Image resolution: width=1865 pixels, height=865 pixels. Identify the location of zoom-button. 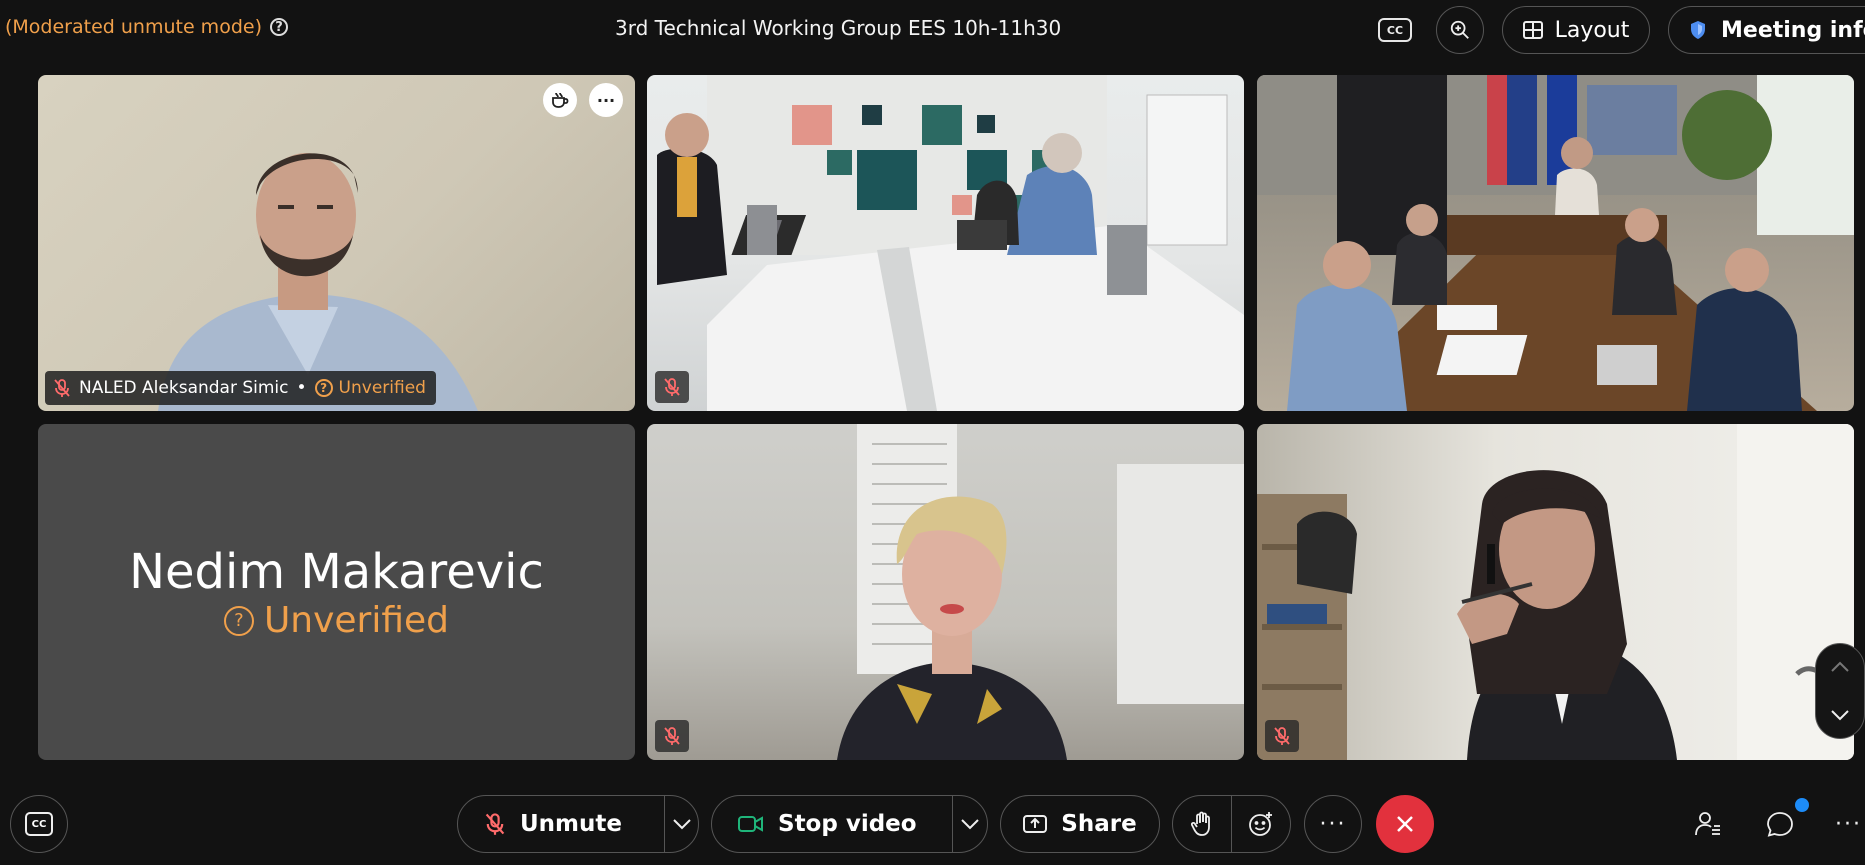
(1460, 30).